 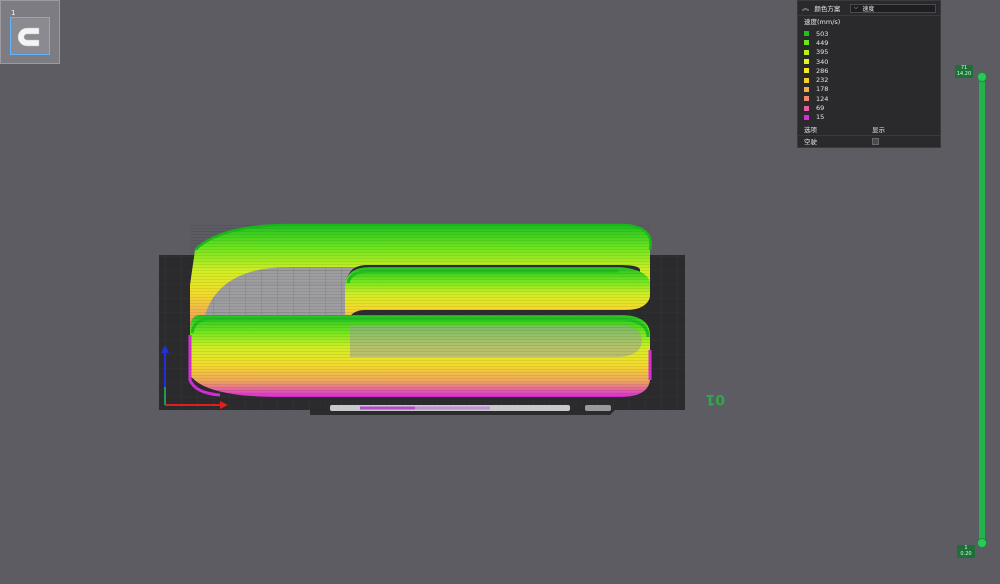 I want to click on speed-value: 286, so click(x=822, y=70).